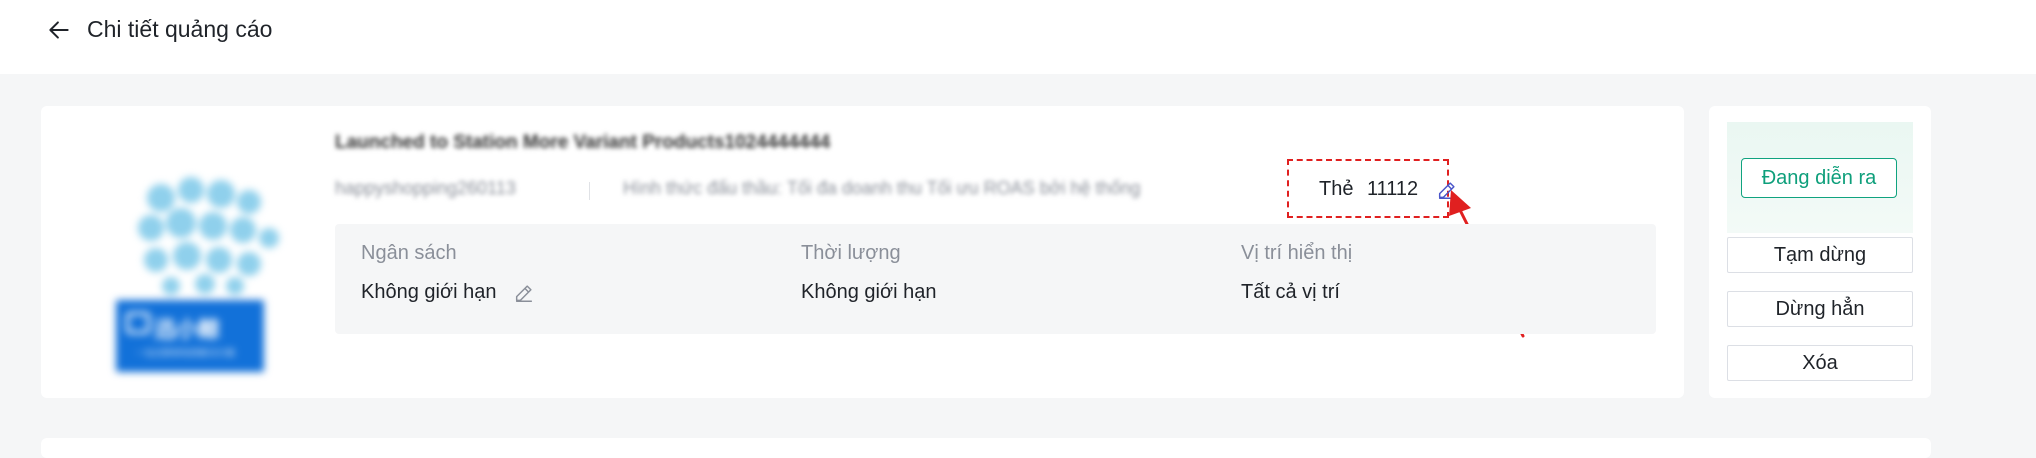 Image resolution: width=2036 pixels, height=458 pixels. Describe the element at coordinates (851, 253) in the screenshot. I see `duration-label: Thời lượng` at that location.